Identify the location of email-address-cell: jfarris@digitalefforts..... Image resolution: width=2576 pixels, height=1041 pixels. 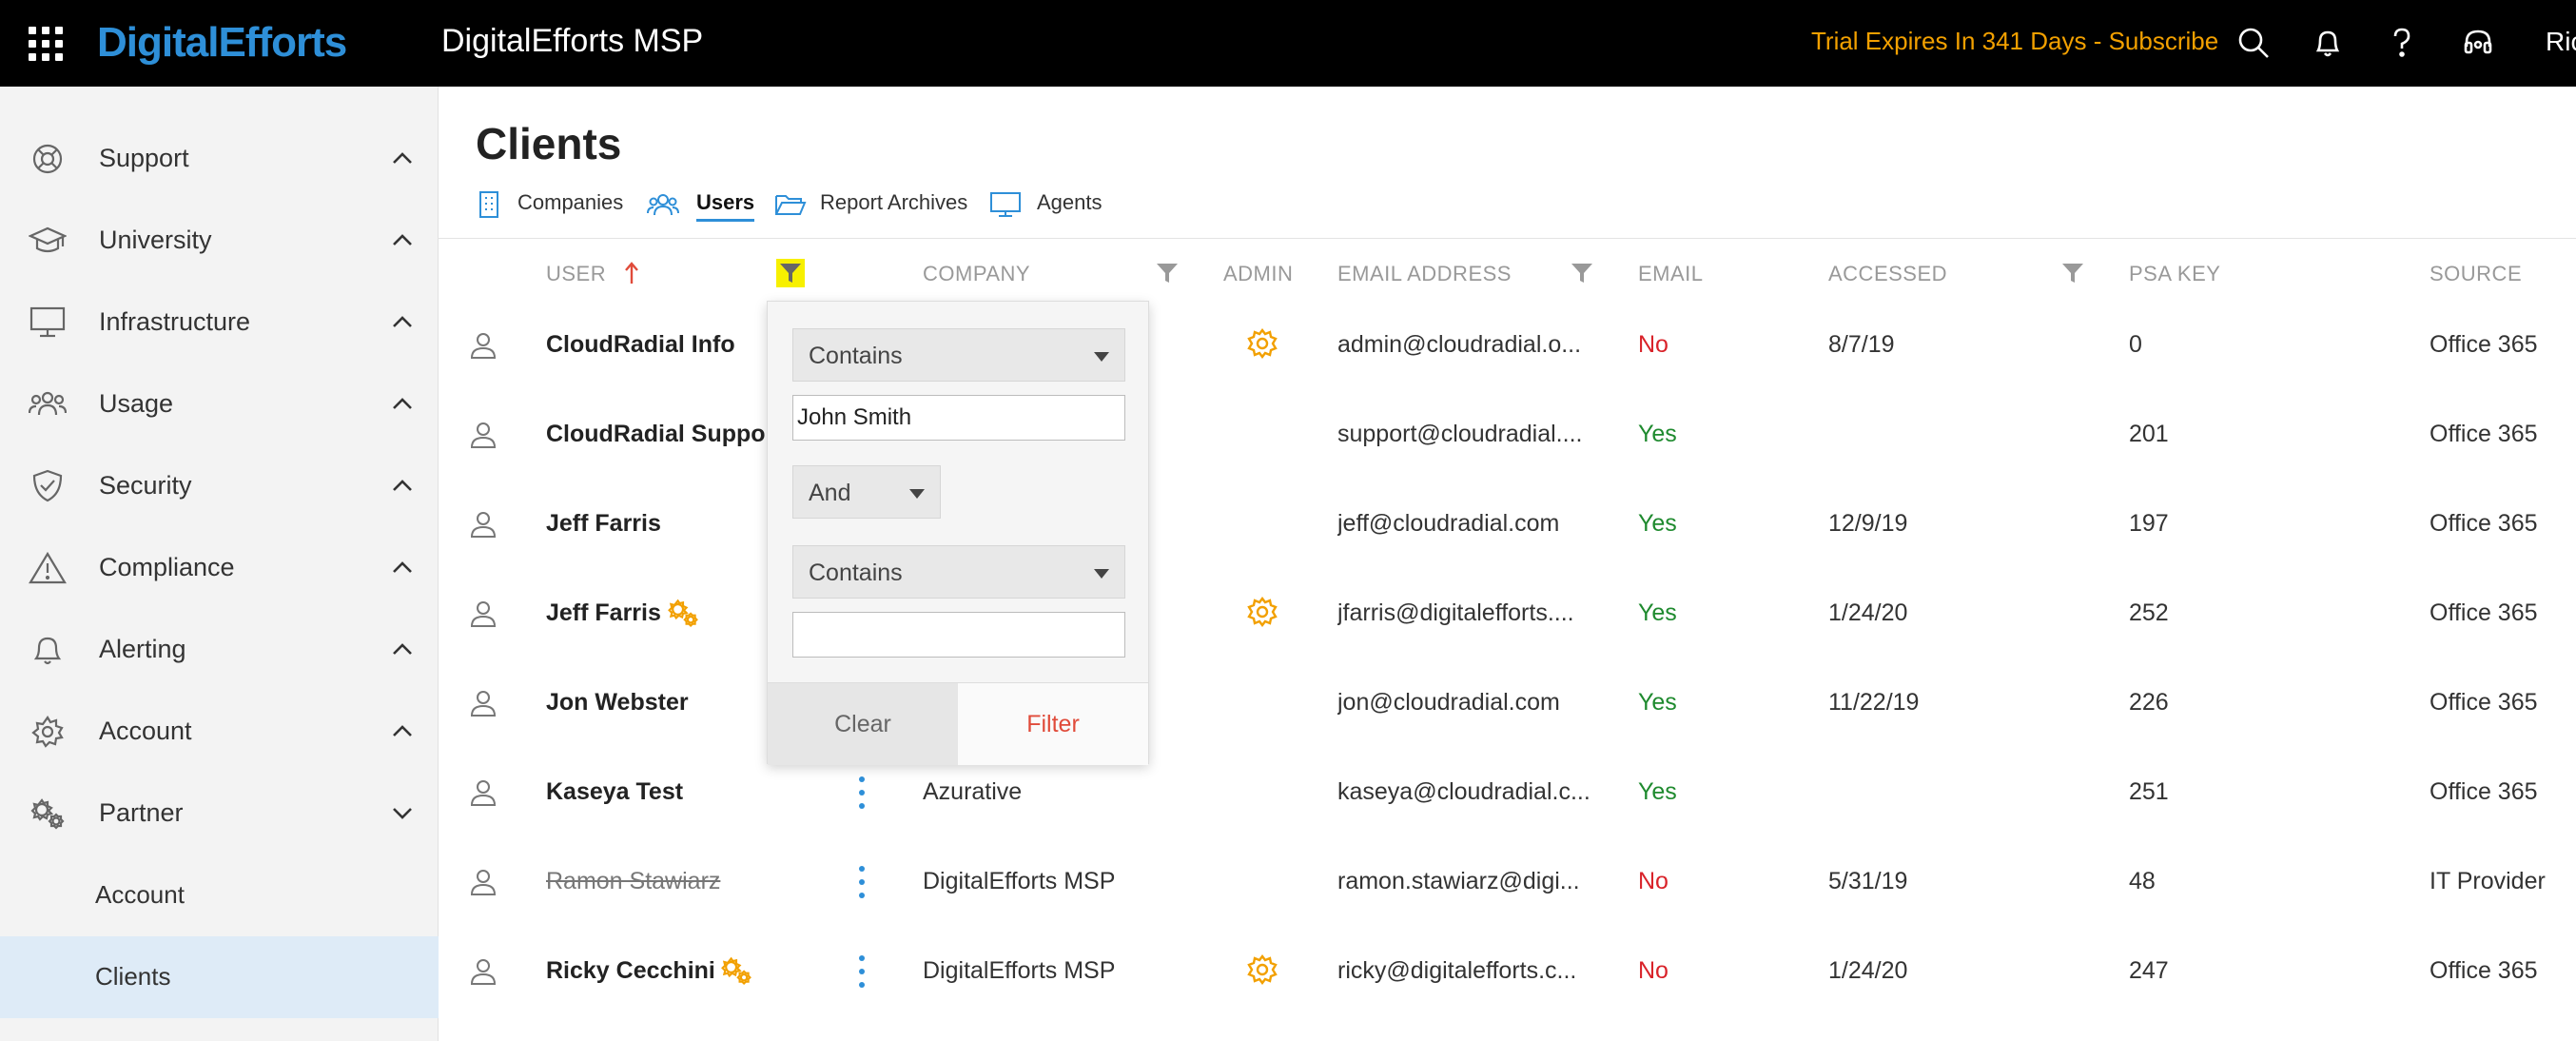
(1456, 613).